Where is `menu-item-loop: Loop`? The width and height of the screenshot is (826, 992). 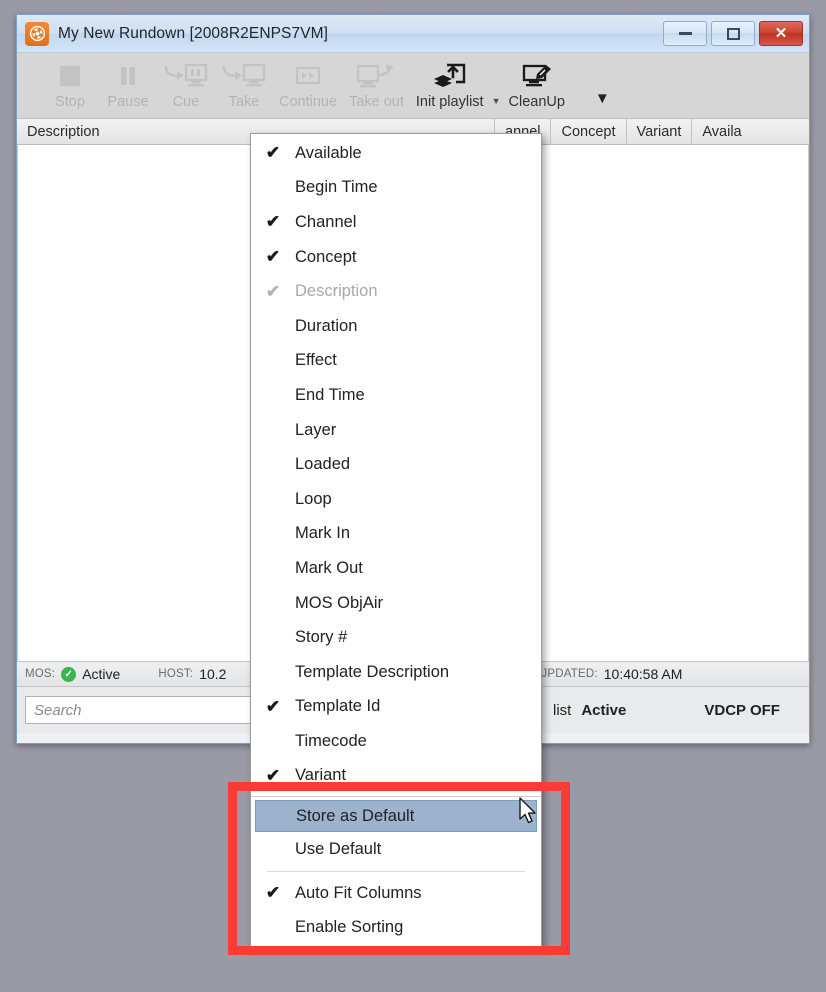 menu-item-loop: Loop is located at coordinates (396, 499).